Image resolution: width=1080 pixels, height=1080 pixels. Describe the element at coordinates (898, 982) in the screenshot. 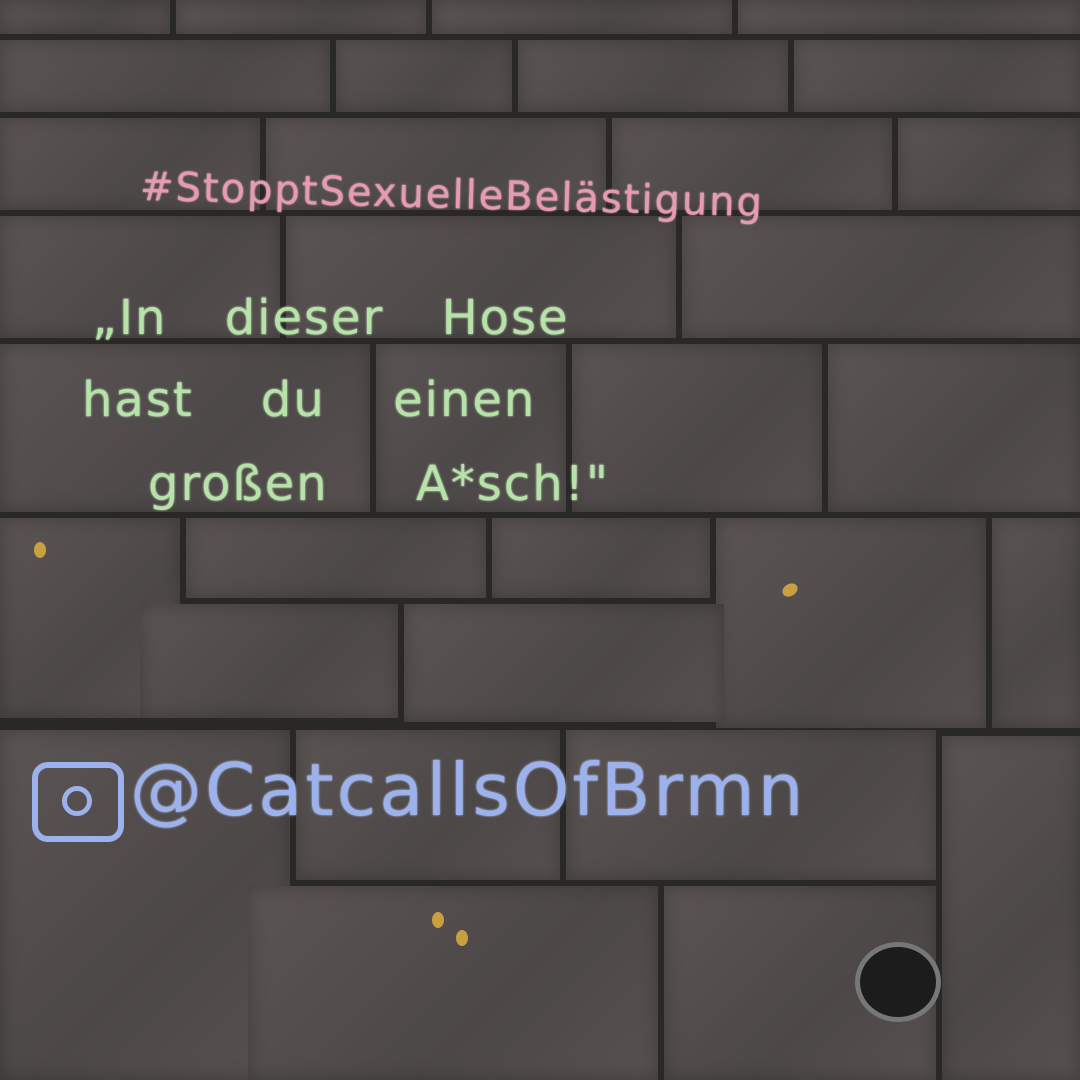

I see `drain-cover` at that location.